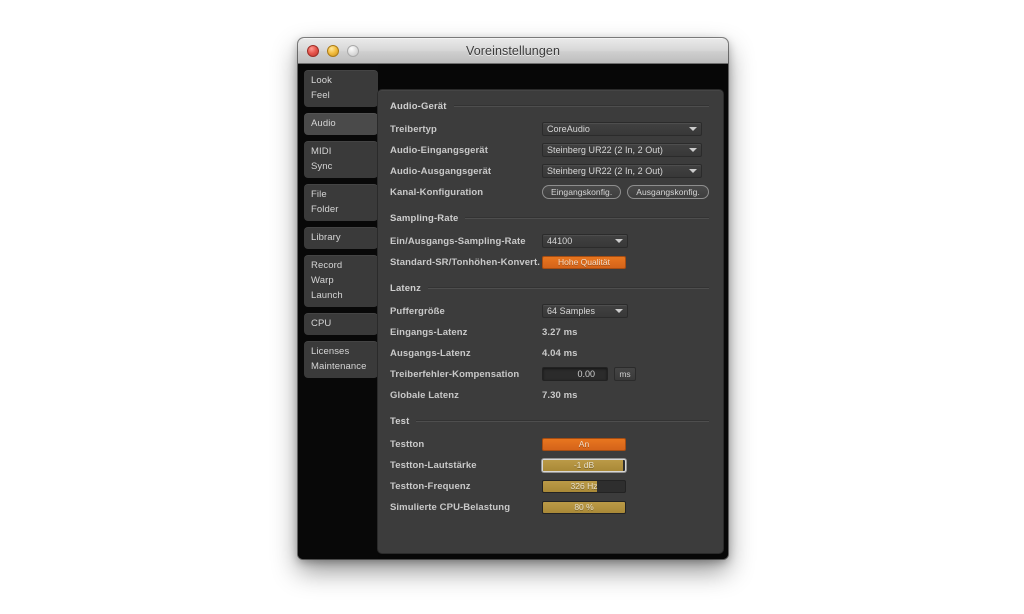 This screenshot has width=1024, height=614. I want to click on row-io-sample-rate: Ein/Ausgangs-Sampling-Rate 44100, so click(549, 241).